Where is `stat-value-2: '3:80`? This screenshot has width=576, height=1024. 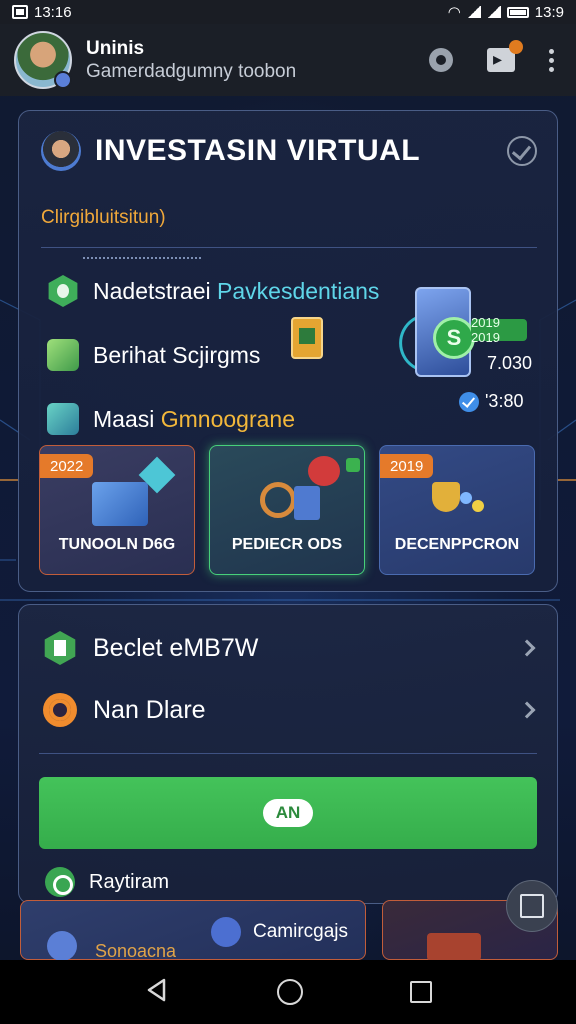
stat-value-2: '3:80 is located at coordinates (504, 401).